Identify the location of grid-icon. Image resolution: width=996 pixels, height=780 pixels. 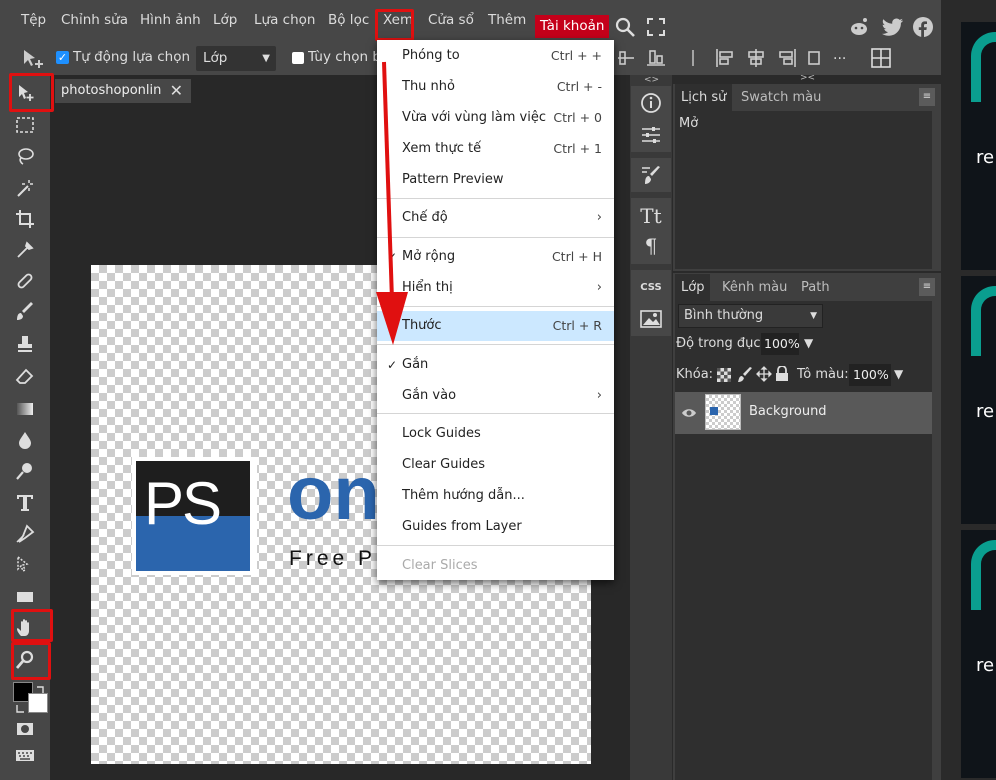
(881, 58).